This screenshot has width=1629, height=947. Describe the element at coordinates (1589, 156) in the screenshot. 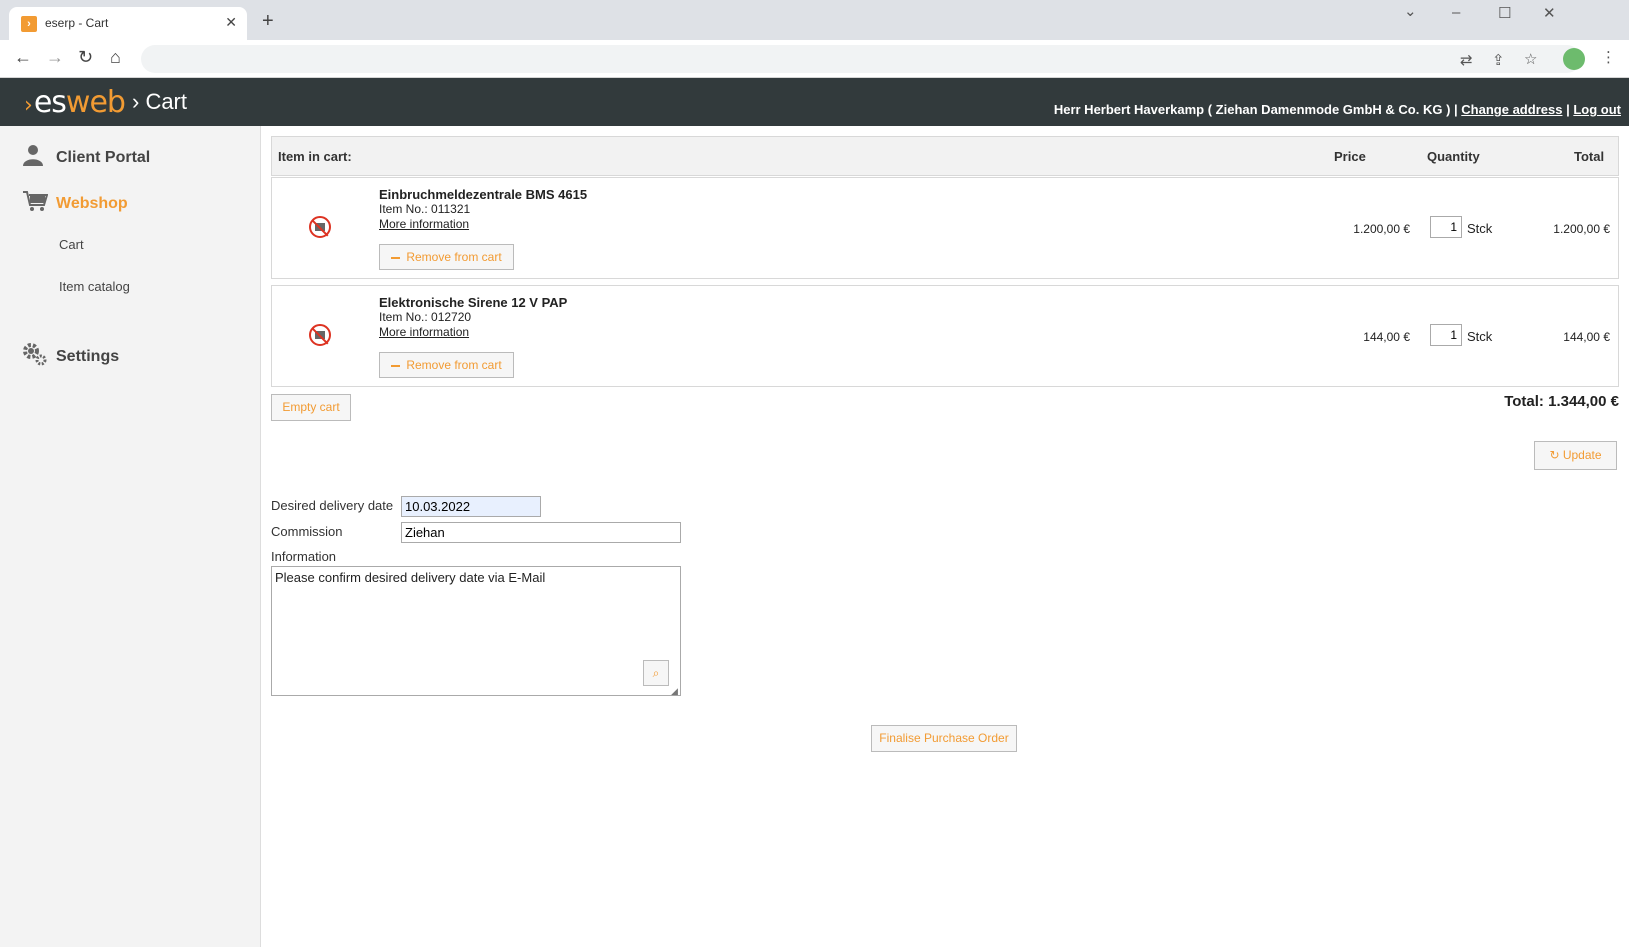

I see `header-total: Total` at that location.